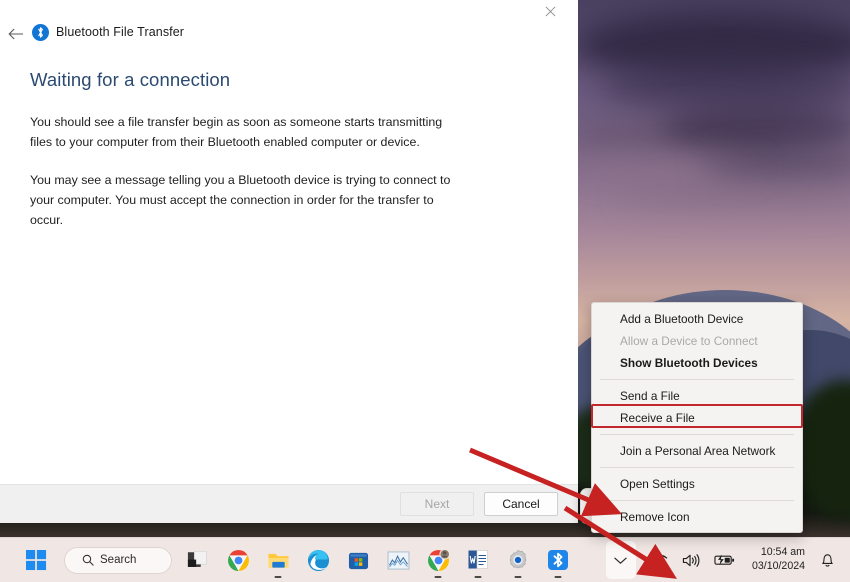  I want to click on file-explorer-icon, so click(278, 560).